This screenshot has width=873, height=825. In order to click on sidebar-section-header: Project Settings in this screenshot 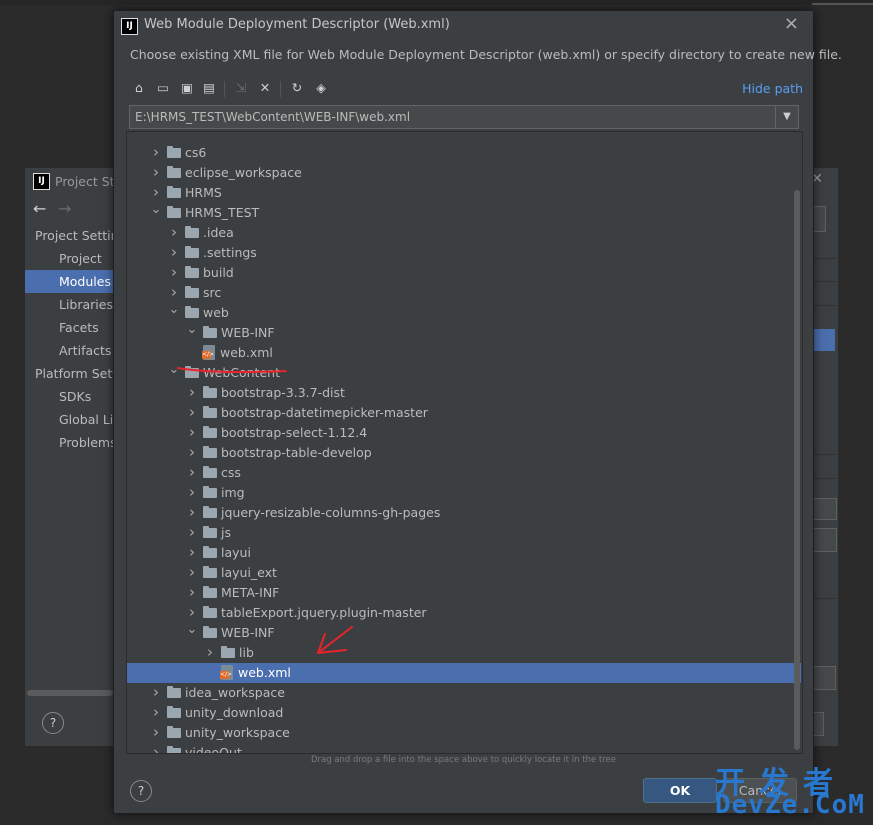, I will do `click(75, 235)`.